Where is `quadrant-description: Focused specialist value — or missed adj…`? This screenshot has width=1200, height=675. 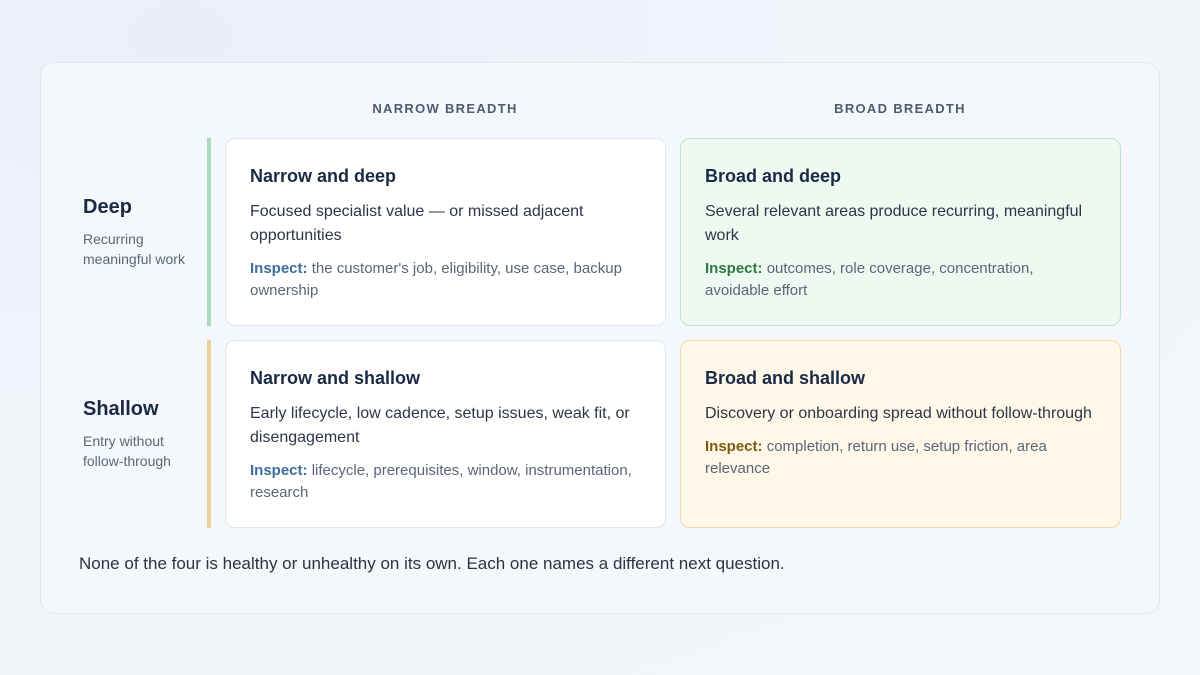
quadrant-description: Focused specialist value — or missed adj… is located at coordinates (417, 223).